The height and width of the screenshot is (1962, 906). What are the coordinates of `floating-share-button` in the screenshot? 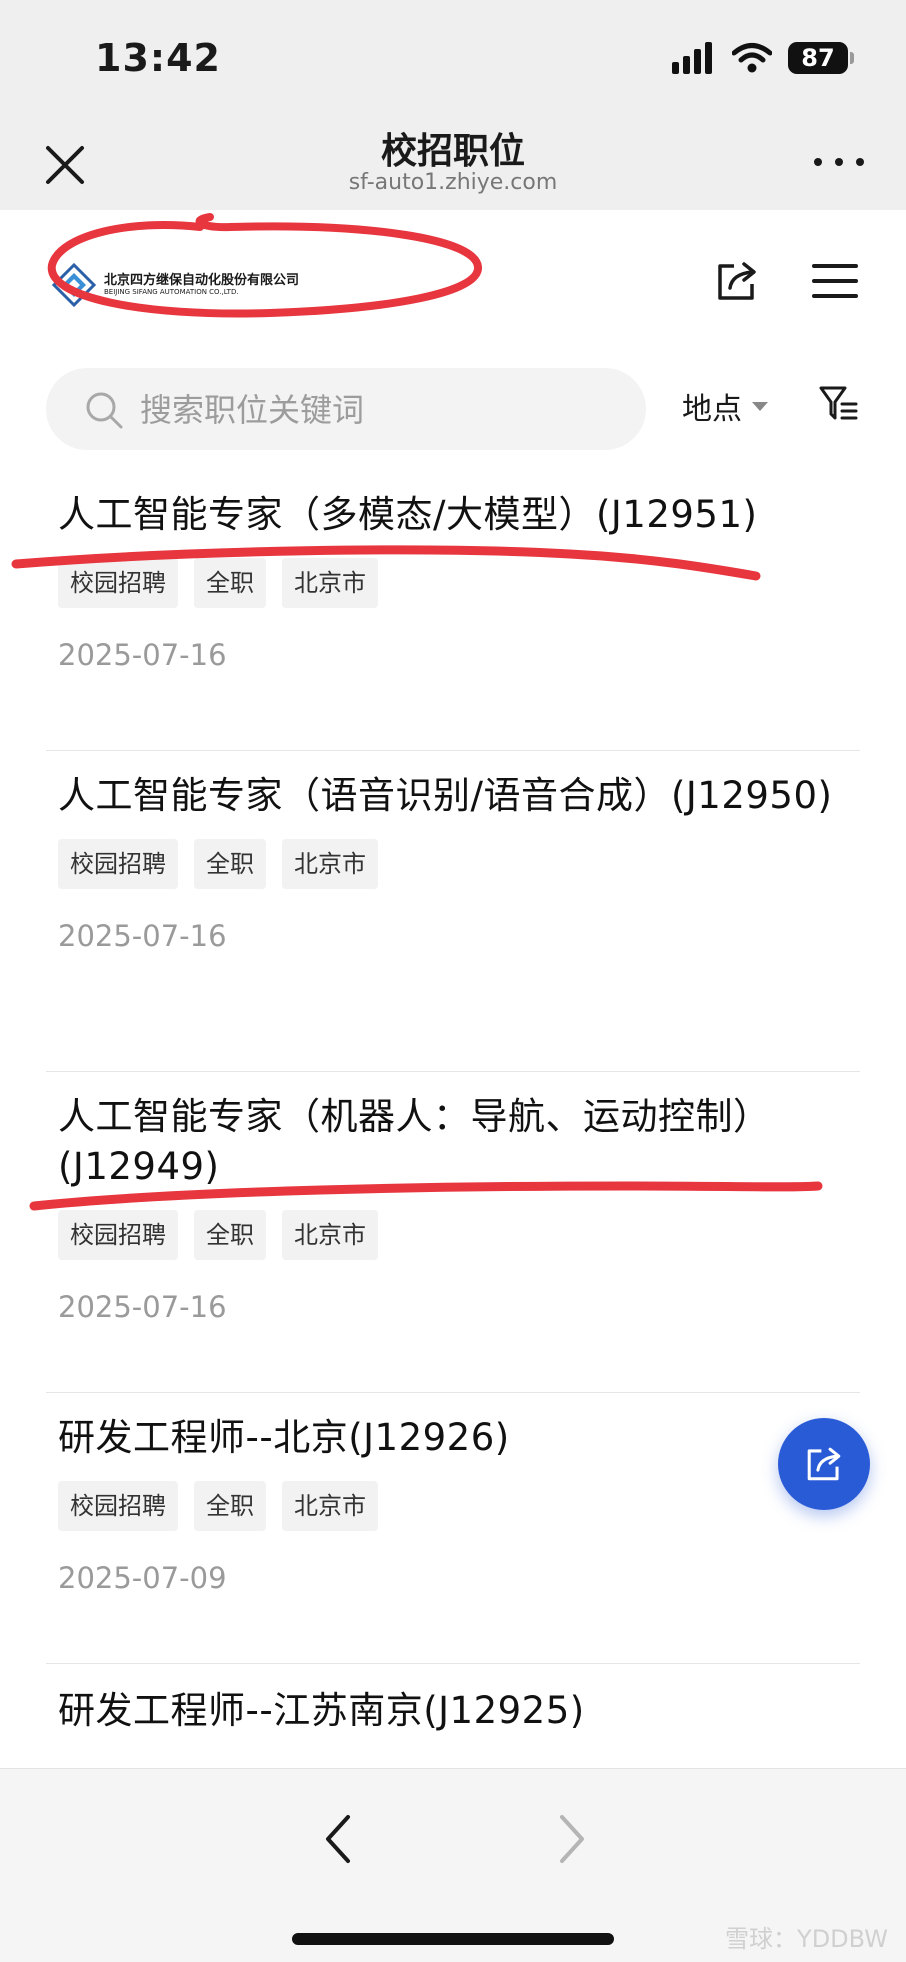 It's located at (824, 1464).